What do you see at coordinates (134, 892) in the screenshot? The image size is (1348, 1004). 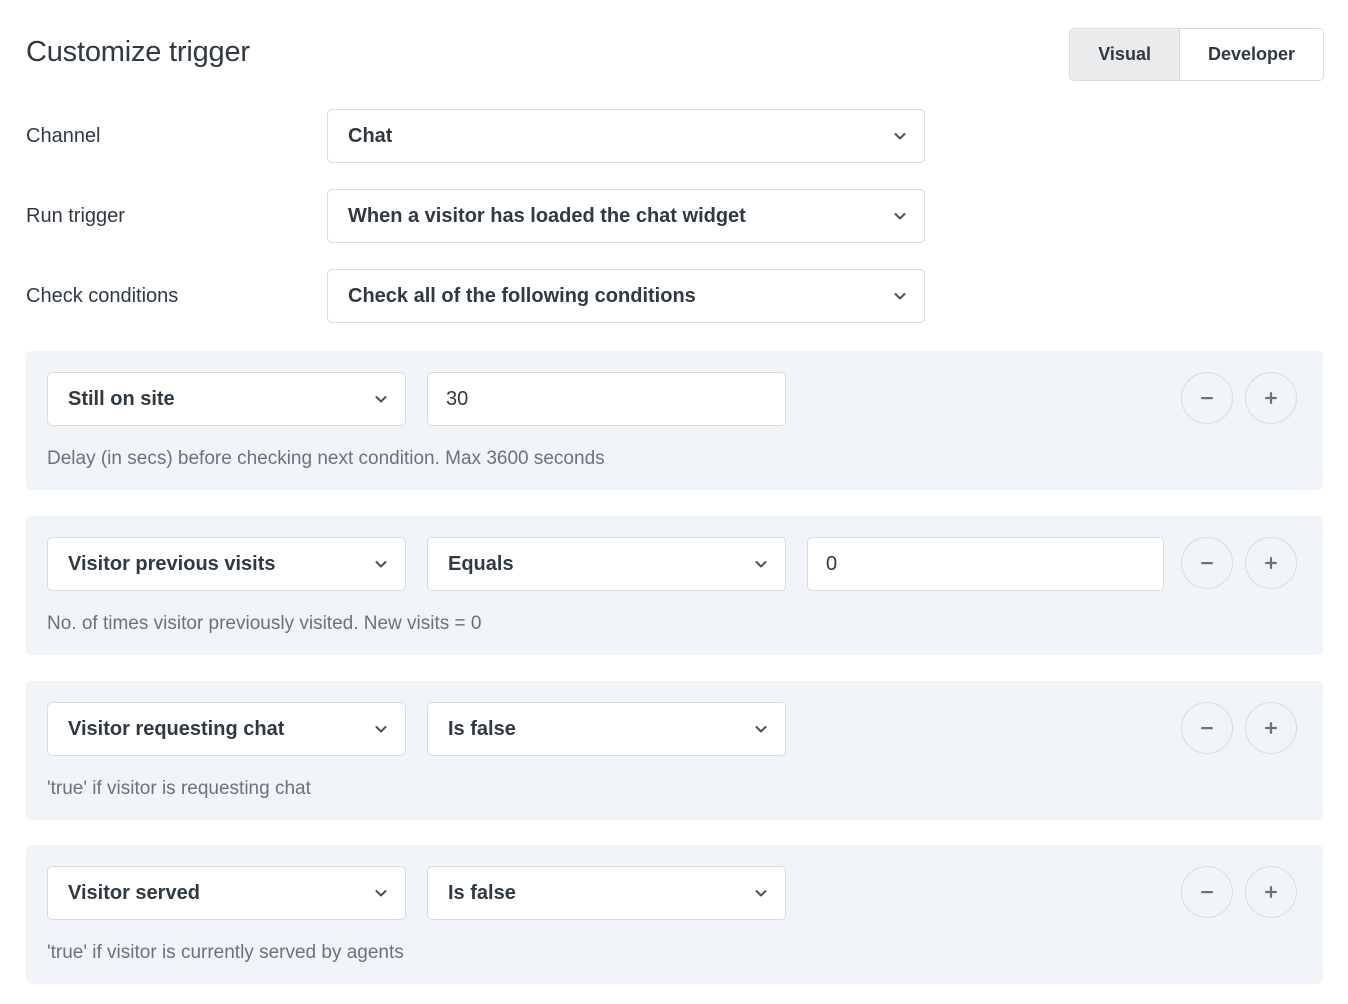 I see `condition-attribute-value: Visitor served` at bounding box center [134, 892].